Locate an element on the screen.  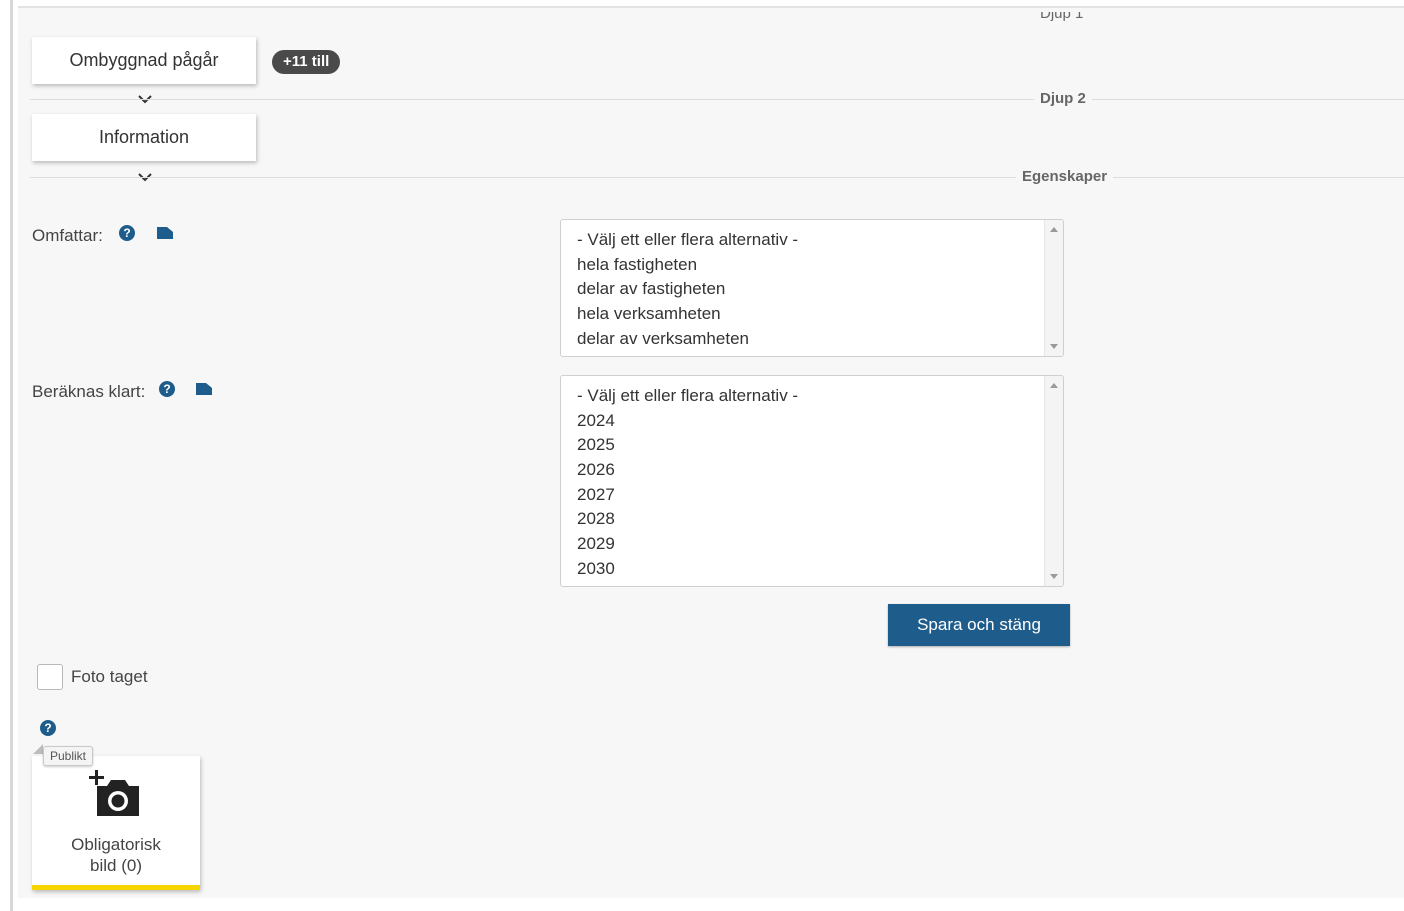
divider-properties is located at coordinates (717, 177).